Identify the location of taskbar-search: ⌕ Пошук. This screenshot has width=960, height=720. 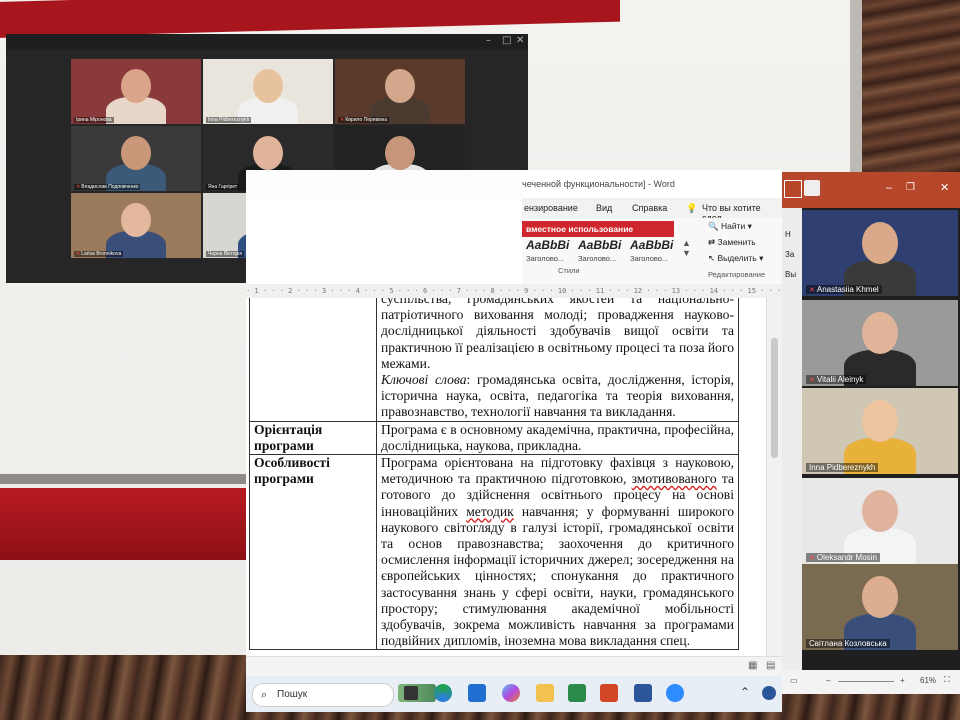
(323, 695).